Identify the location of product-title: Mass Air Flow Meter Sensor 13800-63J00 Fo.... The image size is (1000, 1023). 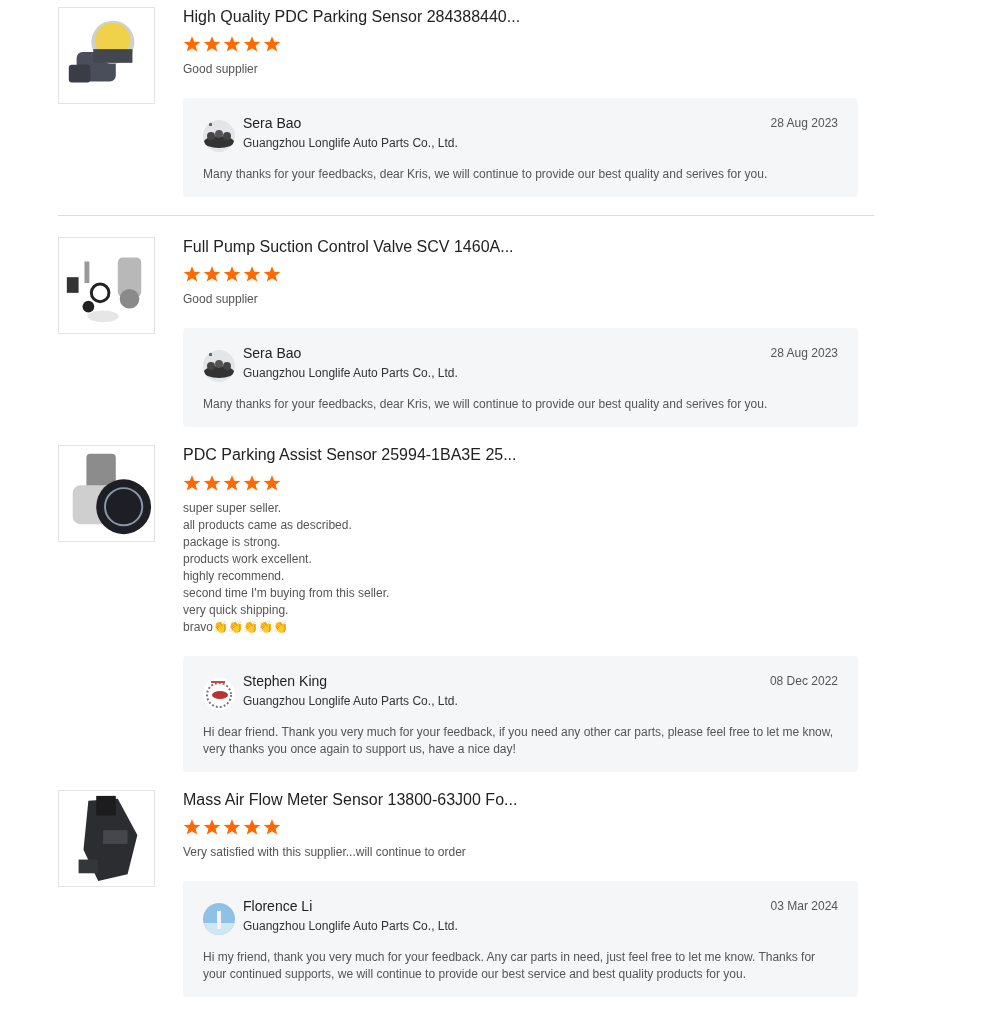
(350, 799).